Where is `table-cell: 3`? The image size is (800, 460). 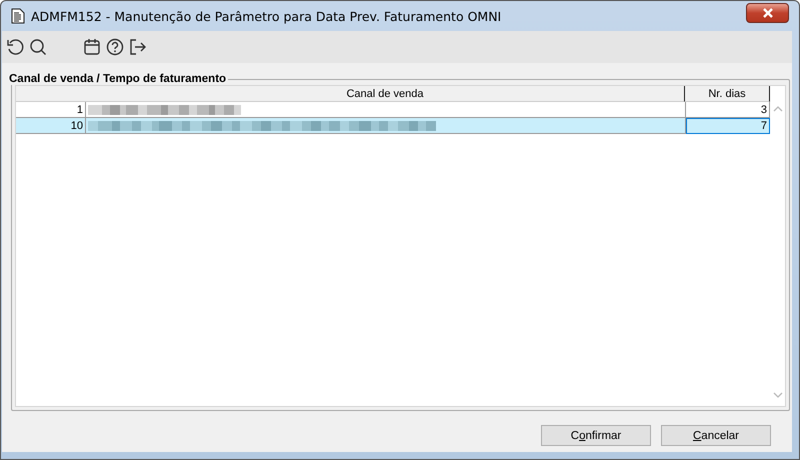 table-cell: 3 is located at coordinates (728, 110).